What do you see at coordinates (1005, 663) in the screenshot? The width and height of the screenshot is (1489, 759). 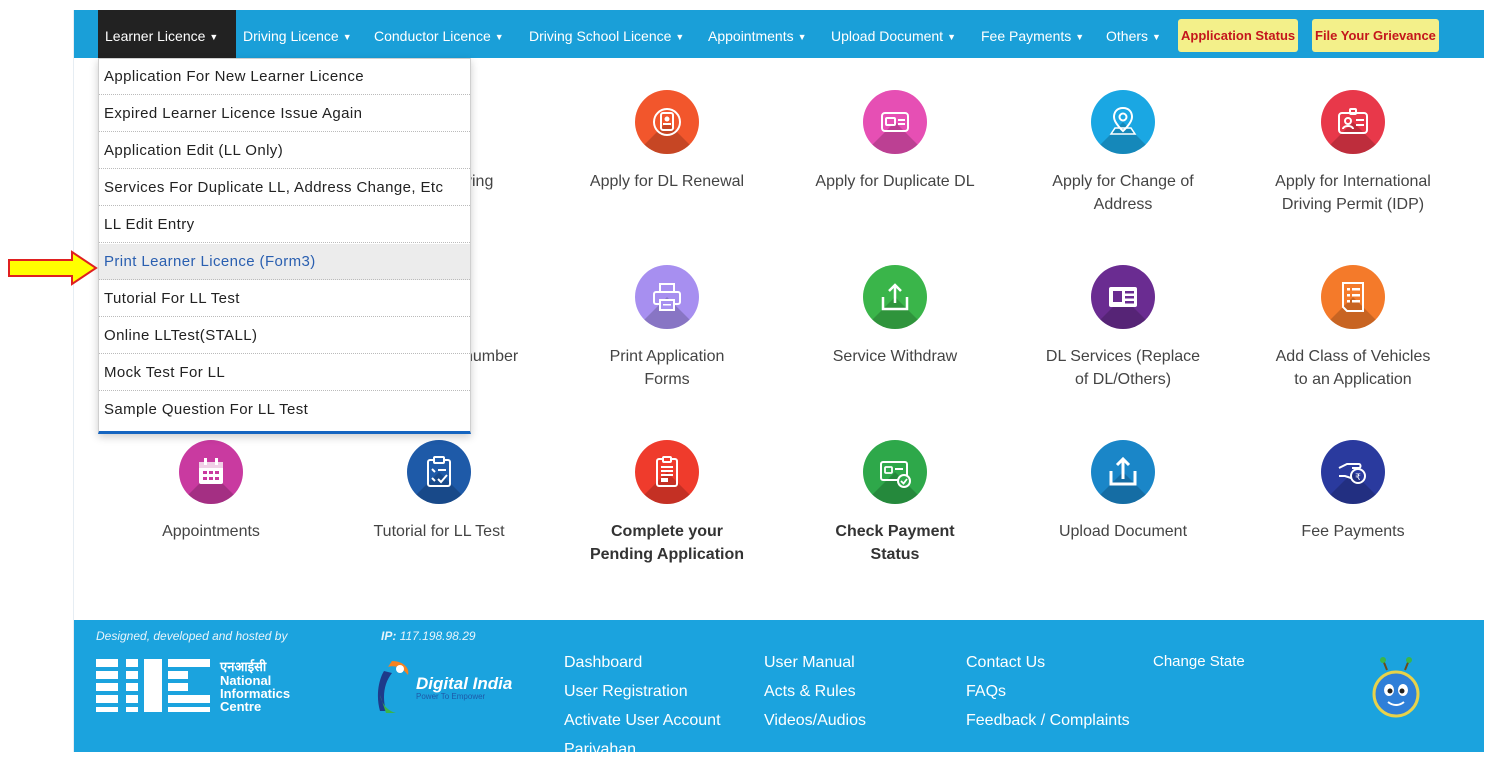 I see `footer-link-contact-us: Contact Us` at bounding box center [1005, 663].